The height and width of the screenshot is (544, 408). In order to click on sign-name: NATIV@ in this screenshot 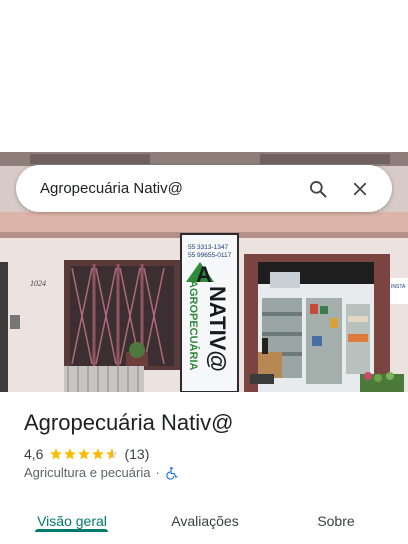, I will do `click(217, 329)`.